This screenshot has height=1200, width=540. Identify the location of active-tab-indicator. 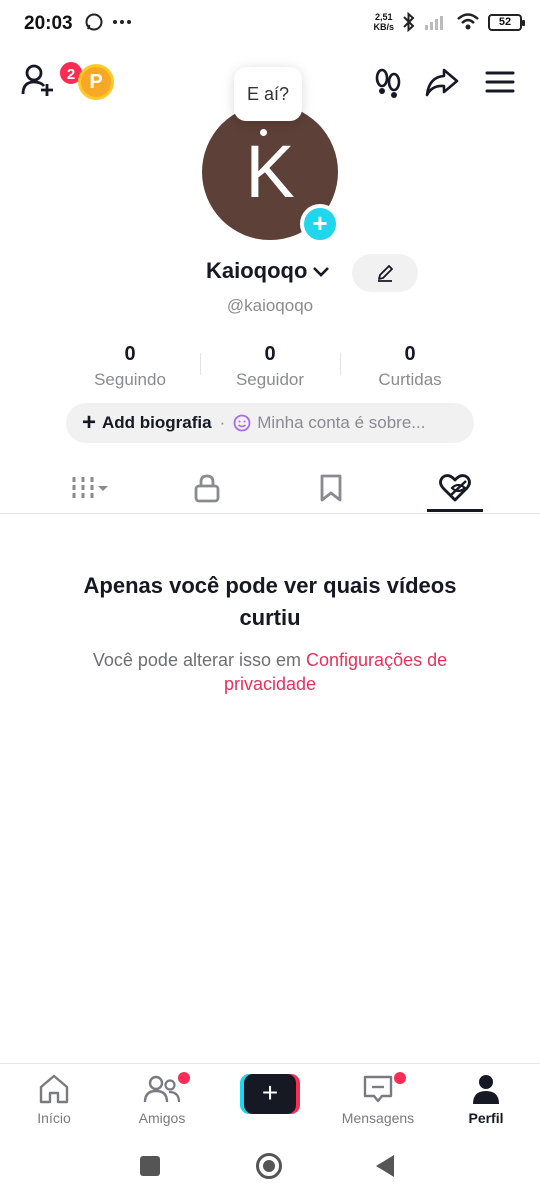
(455, 510).